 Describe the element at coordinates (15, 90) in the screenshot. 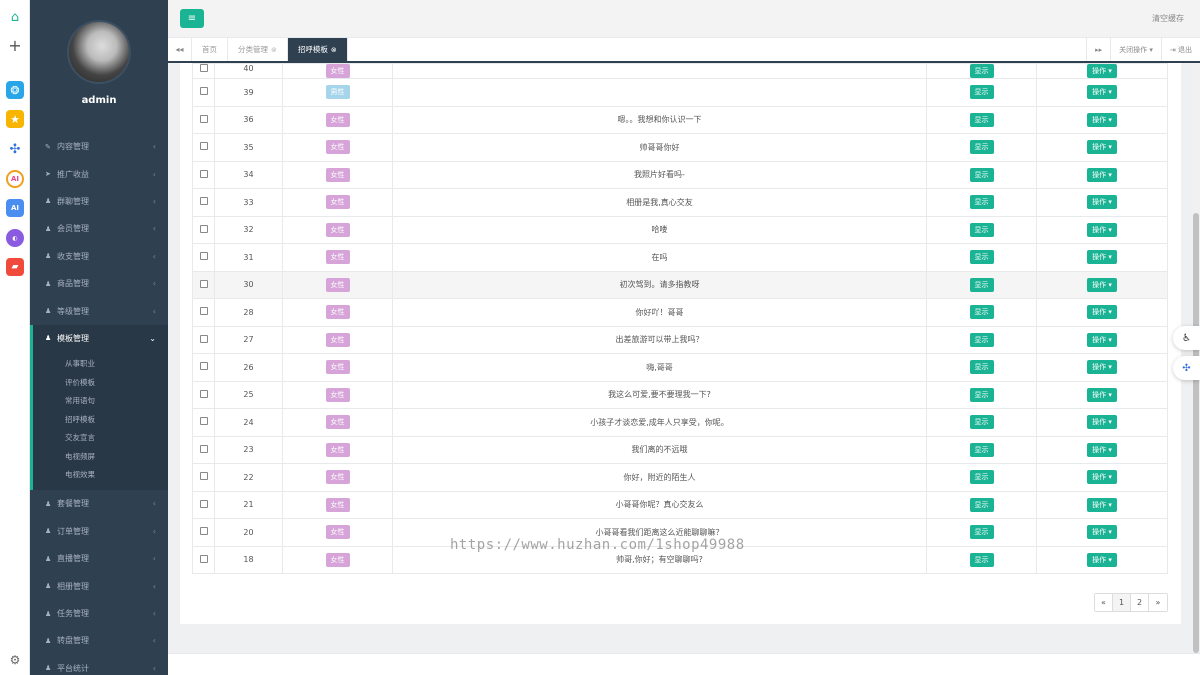

I see `app-shortcut-1-icon: ❂` at that location.